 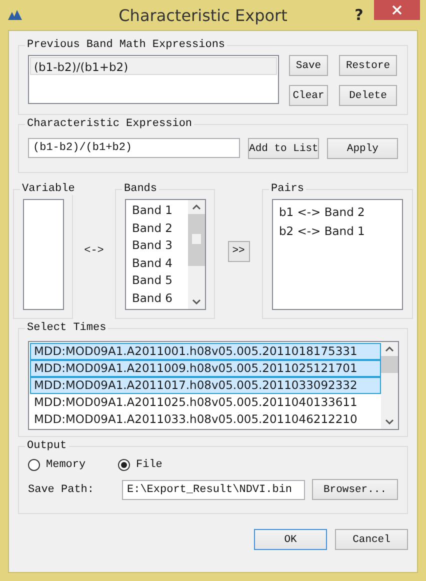 What do you see at coordinates (48, 189) in the screenshot?
I see `group-title: Variable` at bounding box center [48, 189].